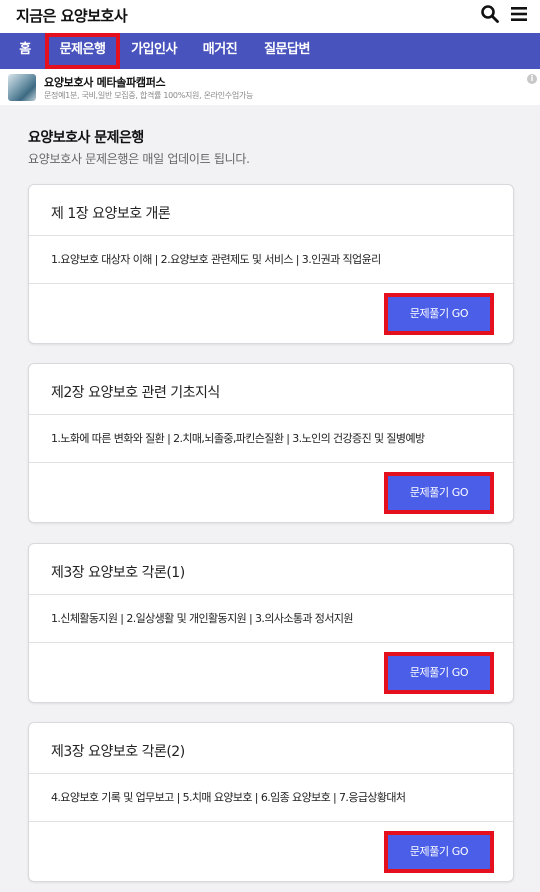 The image size is (540, 892). I want to click on ad-thumbnail, so click(22, 87).